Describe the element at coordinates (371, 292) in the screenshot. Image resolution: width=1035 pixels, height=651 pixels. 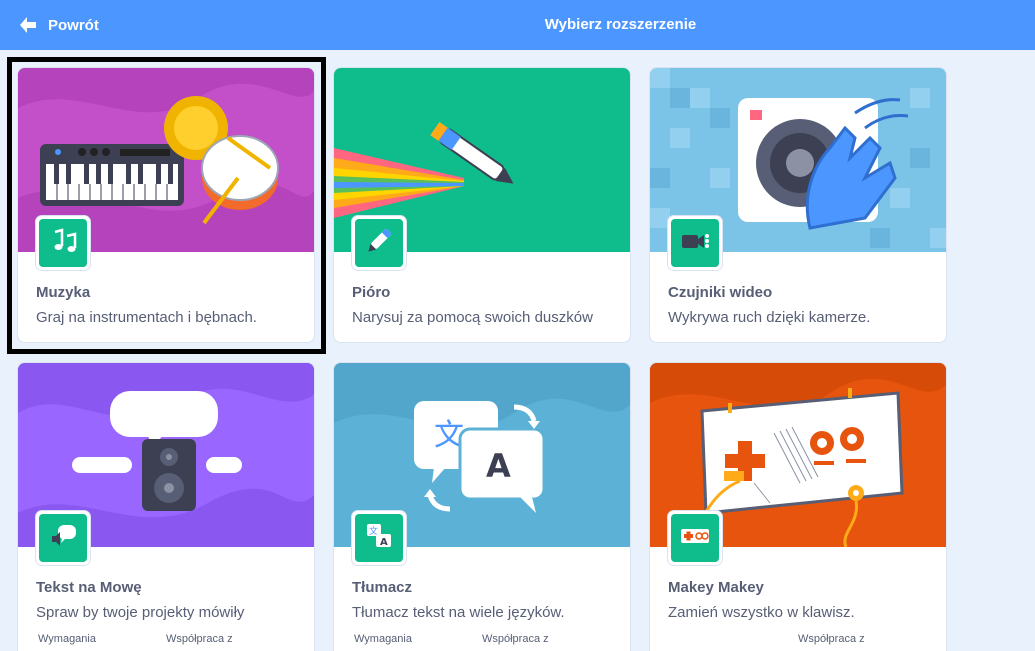
I see `extension-name: Pióro` at that location.